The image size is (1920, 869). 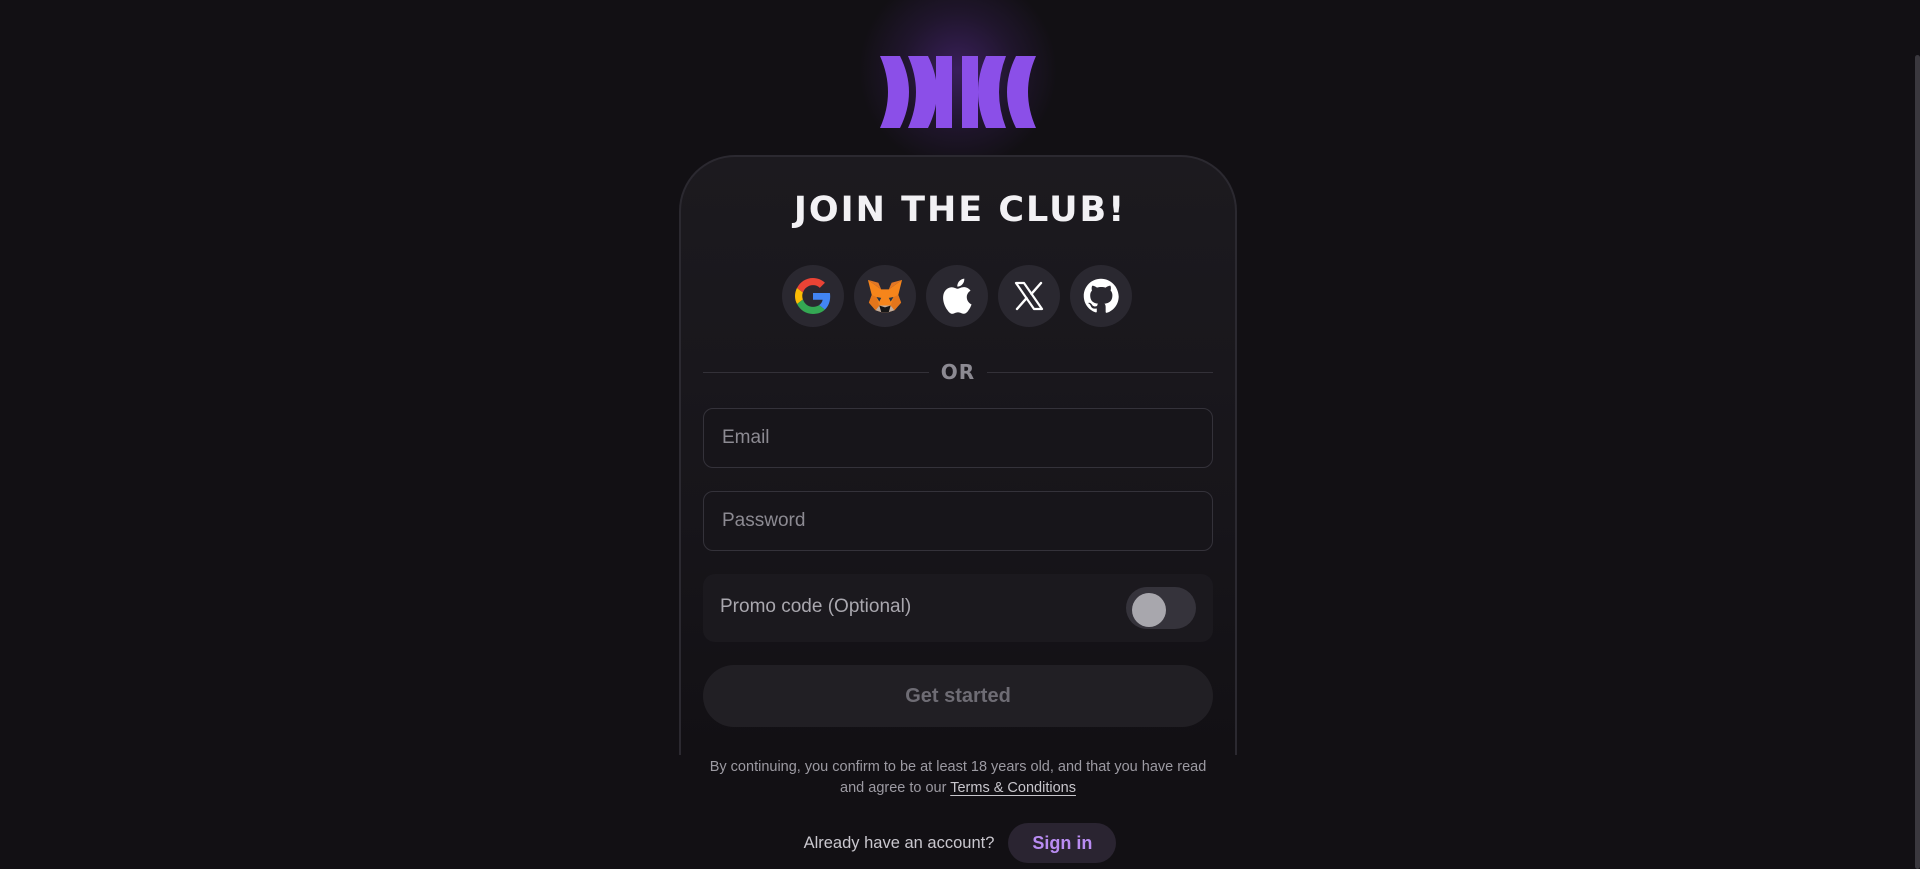 What do you see at coordinates (1013, 788) in the screenshot?
I see `terms-link: Terms & Conditions` at bounding box center [1013, 788].